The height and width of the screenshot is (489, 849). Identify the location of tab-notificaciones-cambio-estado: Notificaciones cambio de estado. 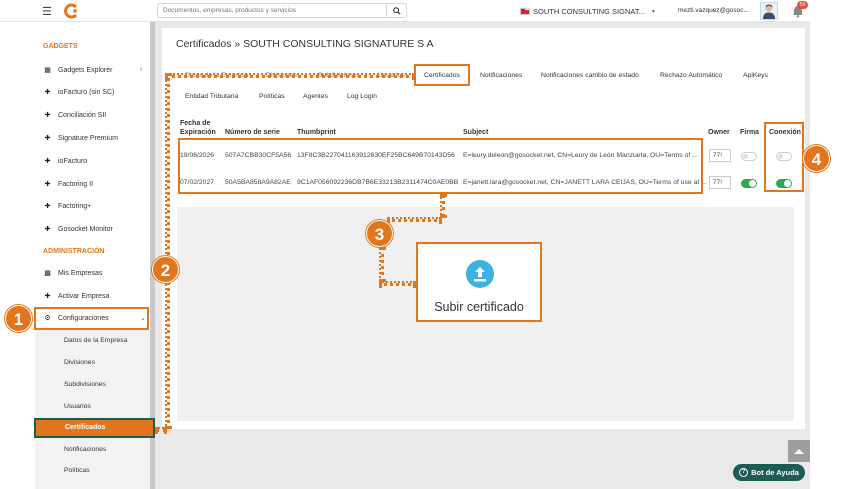
(590, 75).